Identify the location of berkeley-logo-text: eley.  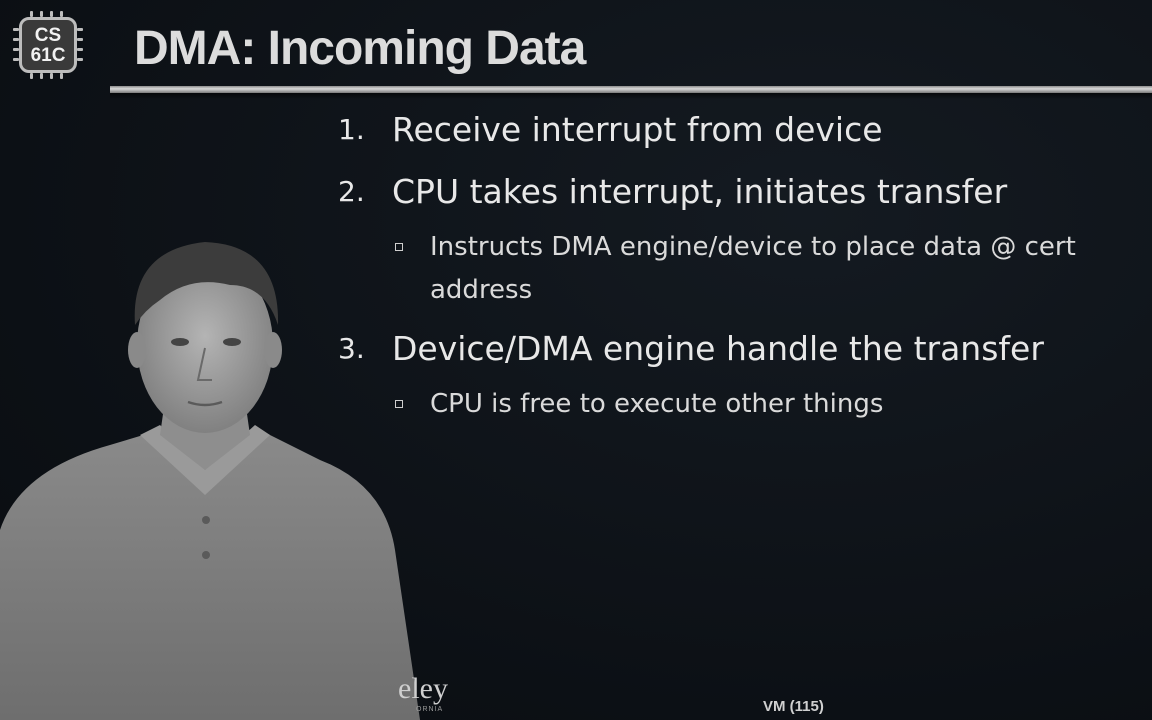
(423, 688).